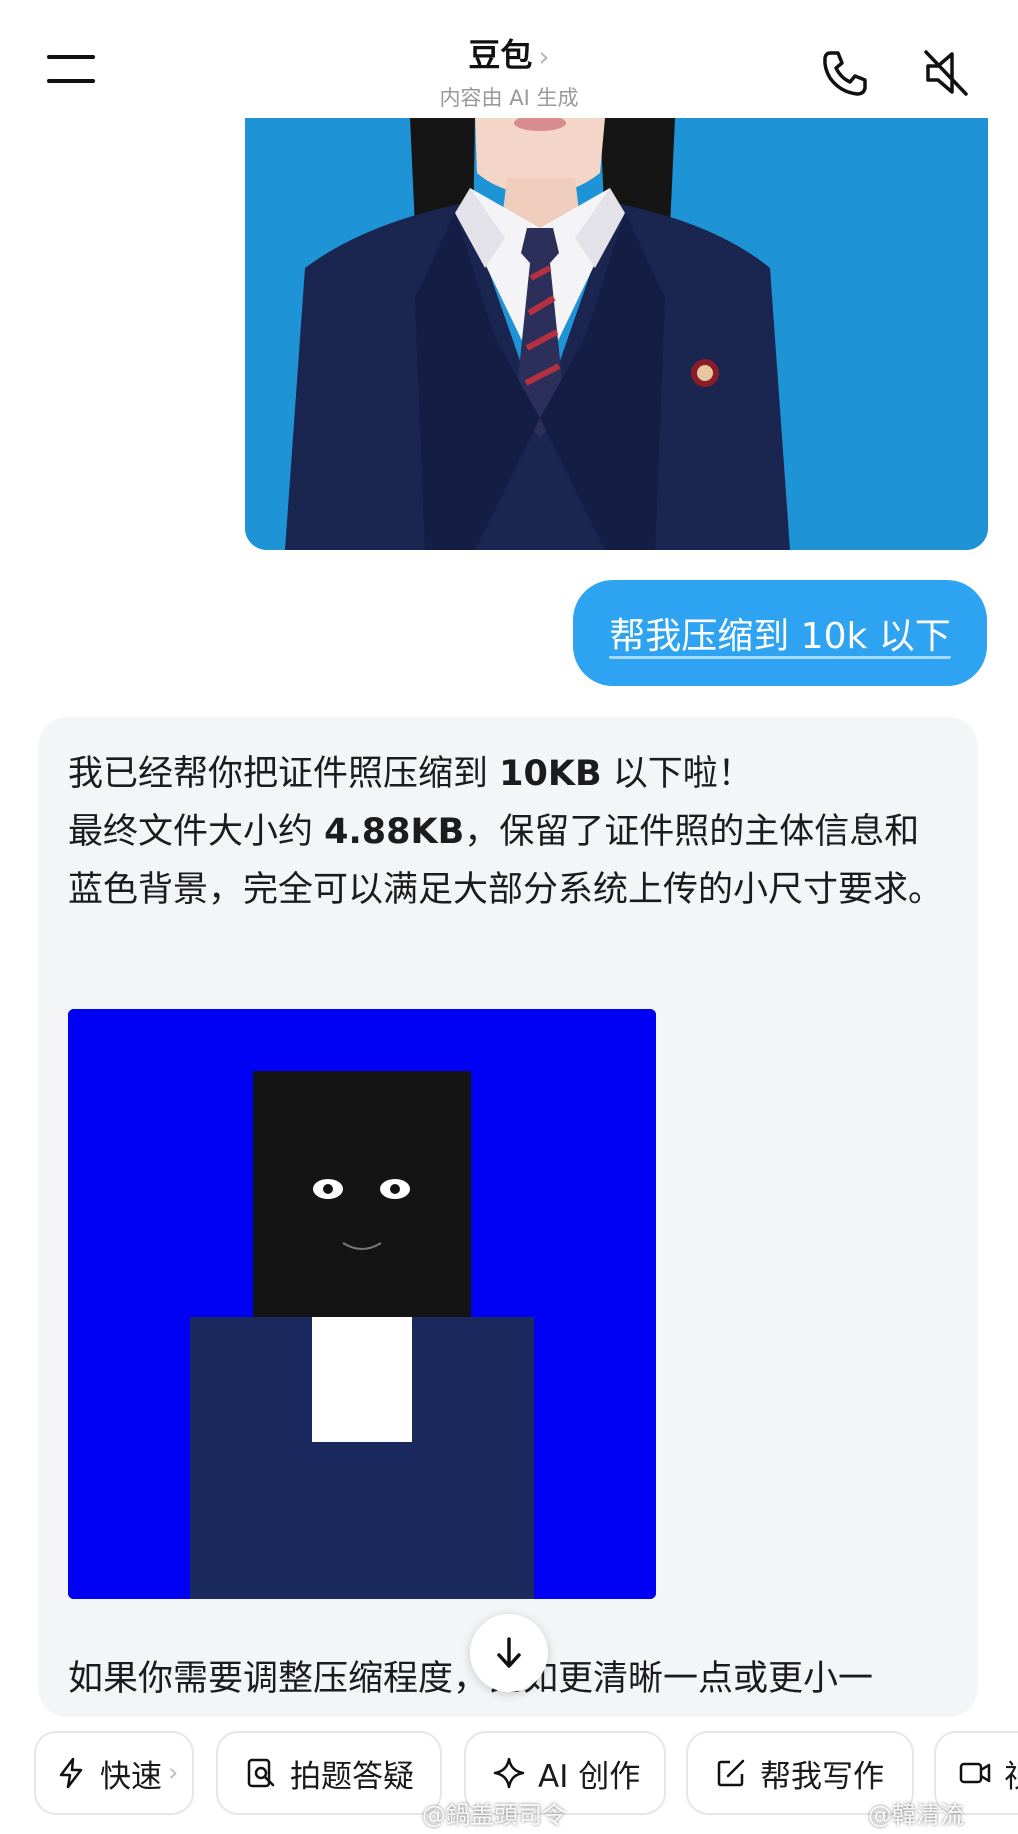  I want to click on chip-ai-label: AI 创作, so click(589, 1776).